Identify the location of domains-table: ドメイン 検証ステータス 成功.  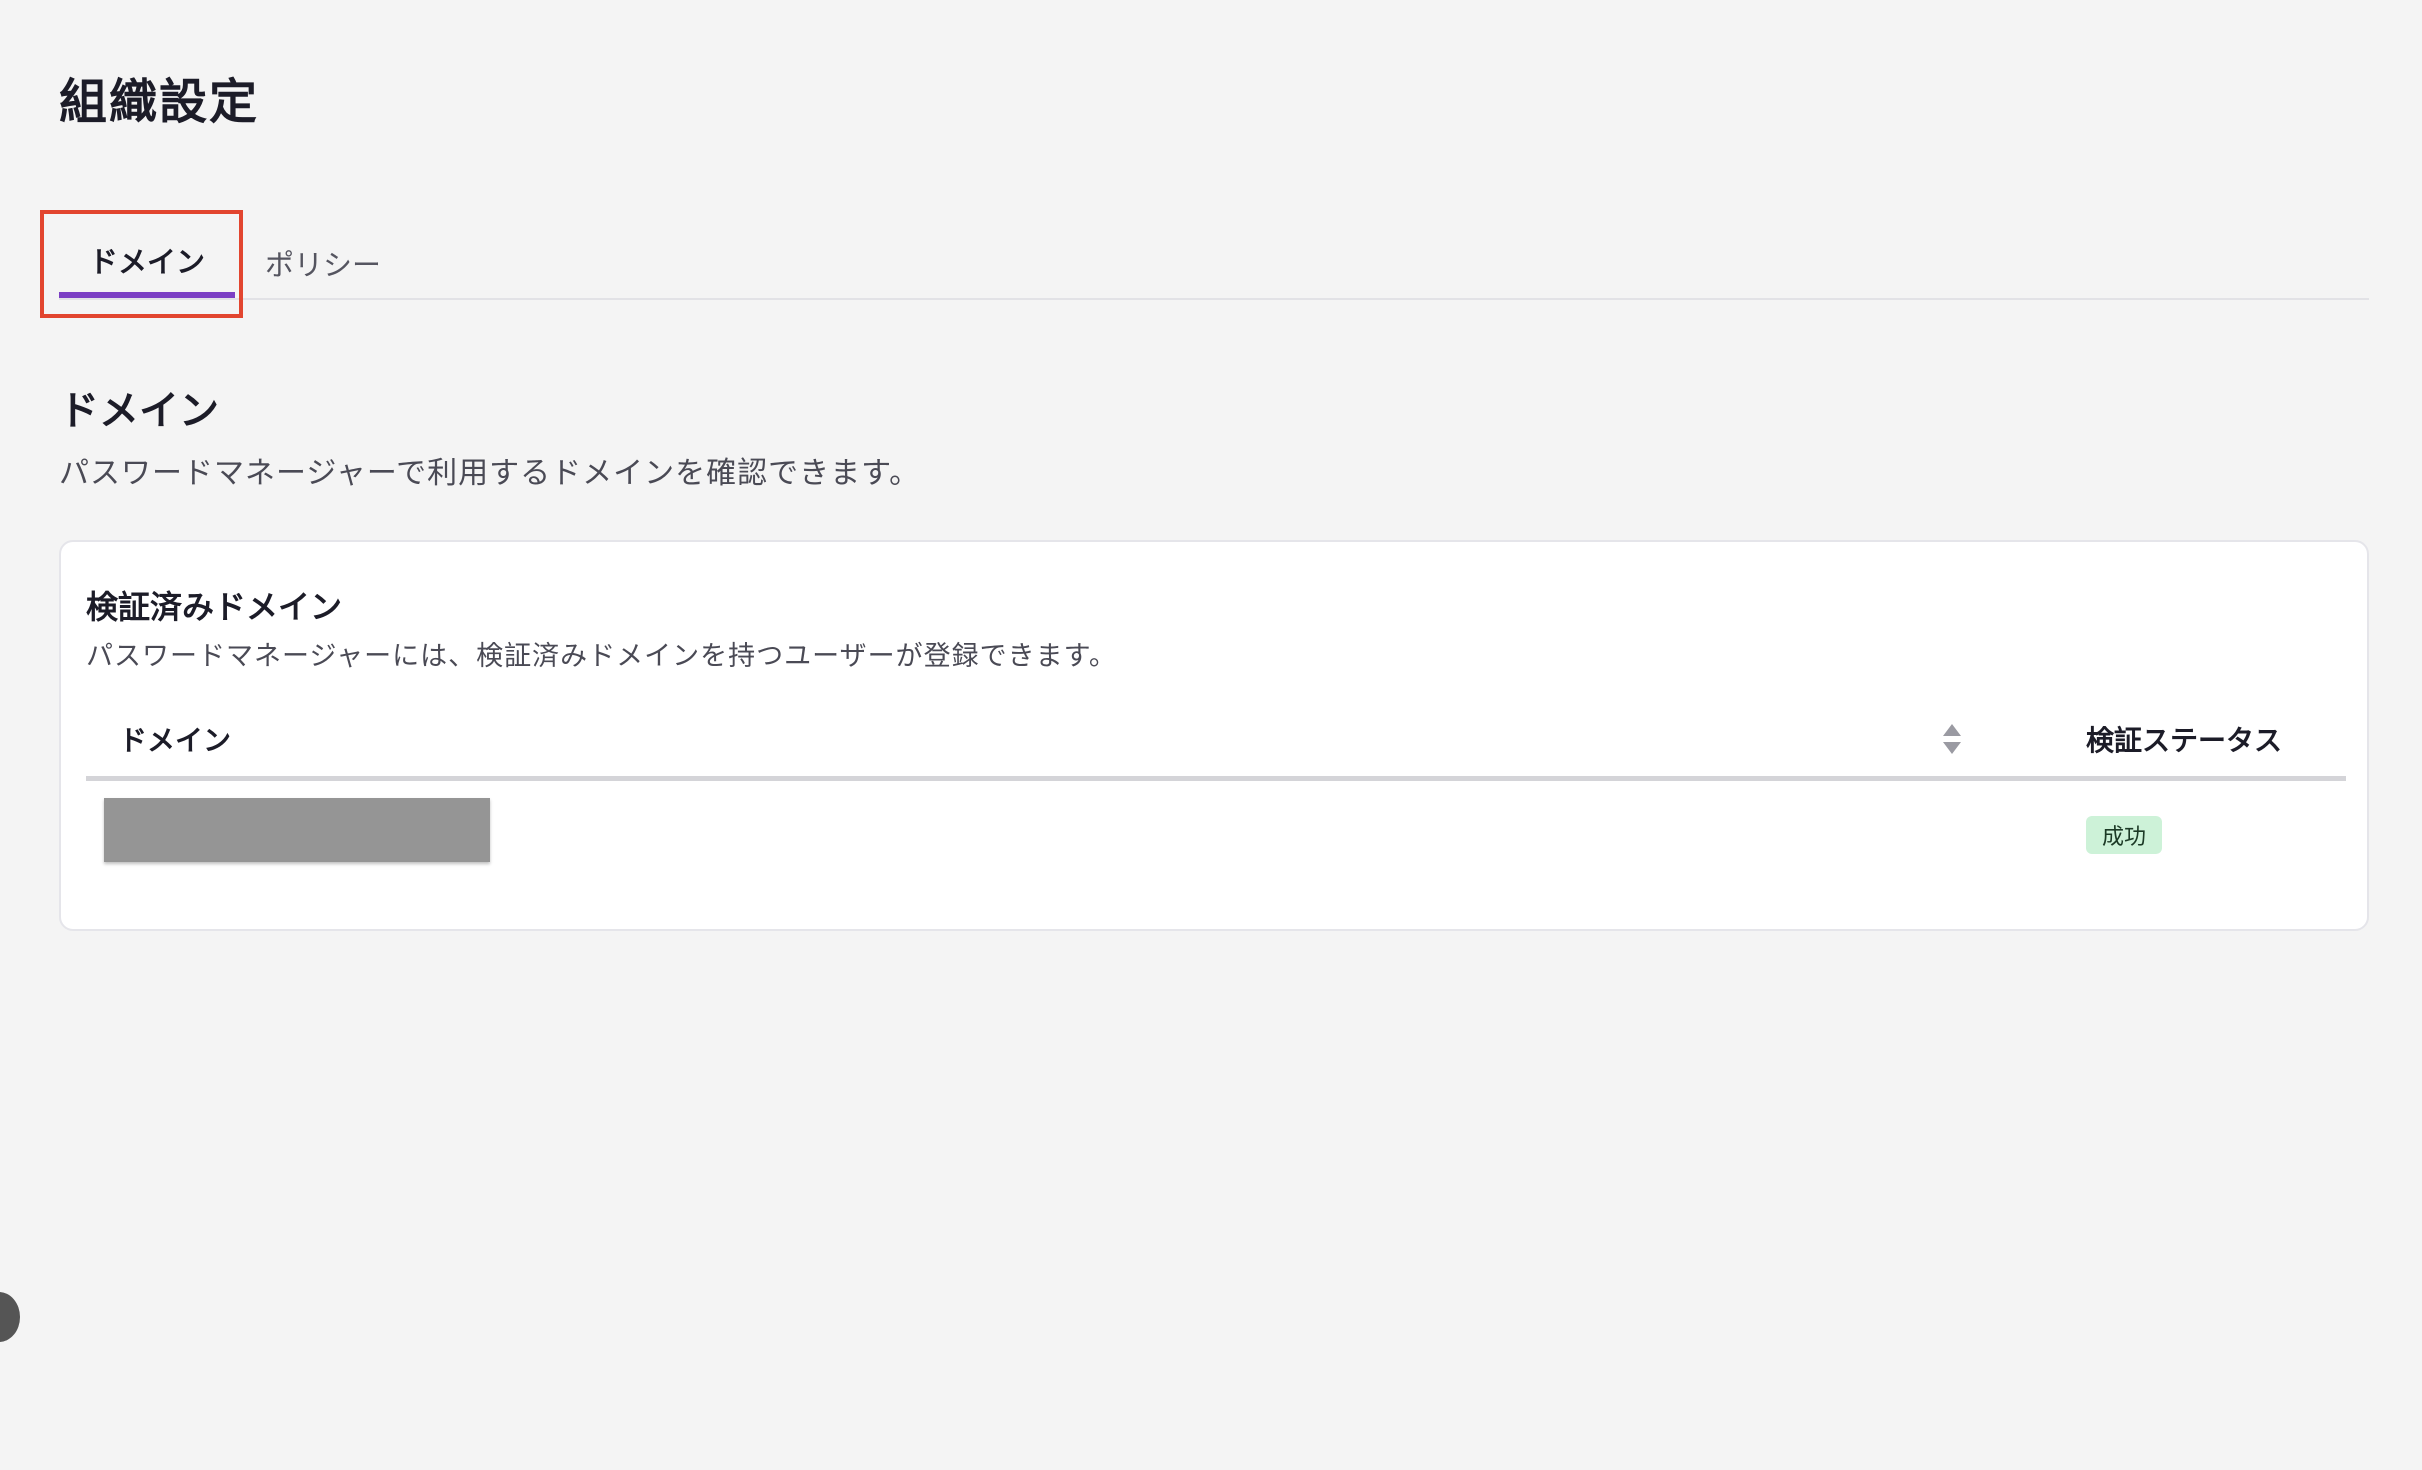
(1216, 791).